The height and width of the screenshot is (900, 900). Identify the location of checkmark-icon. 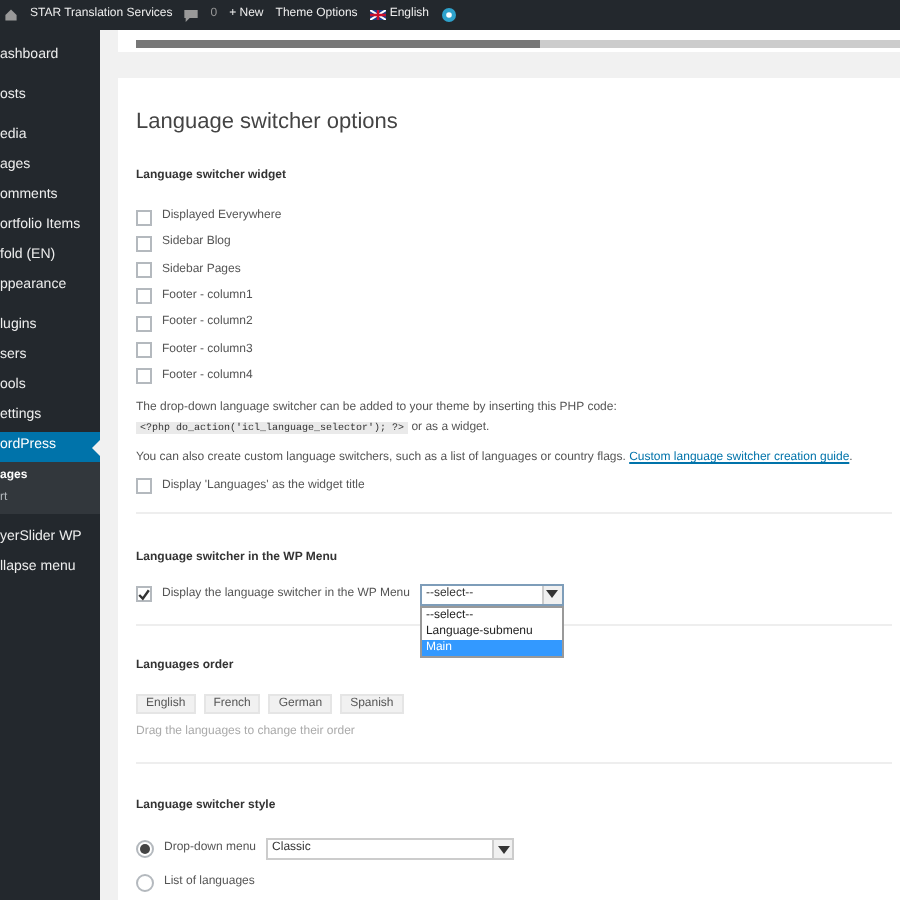
(144, 594).